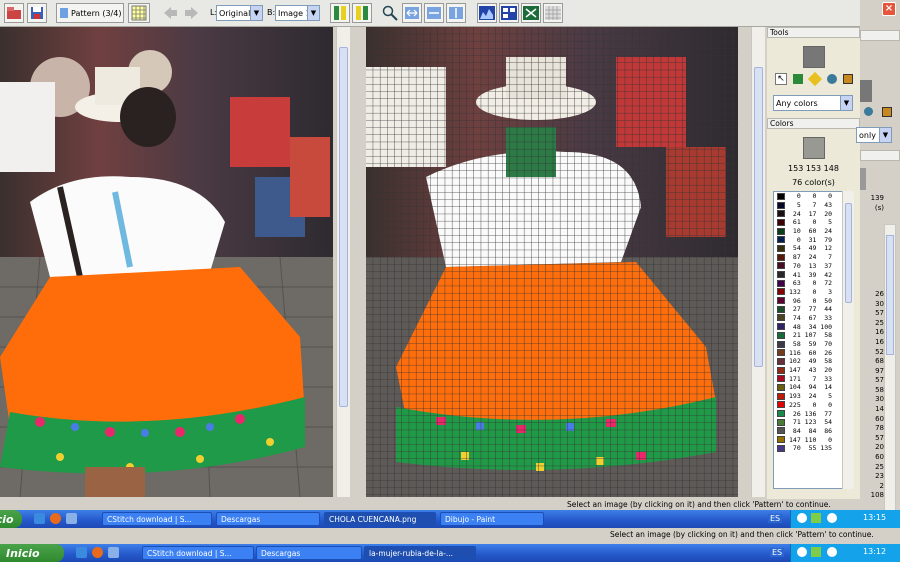 Image resolution: width=900 pixels, height=562 pixels. What do you see at coordinates (434, 13) in the screenshot?
I see `fit-width-icon` at bounding box center [434, 13].